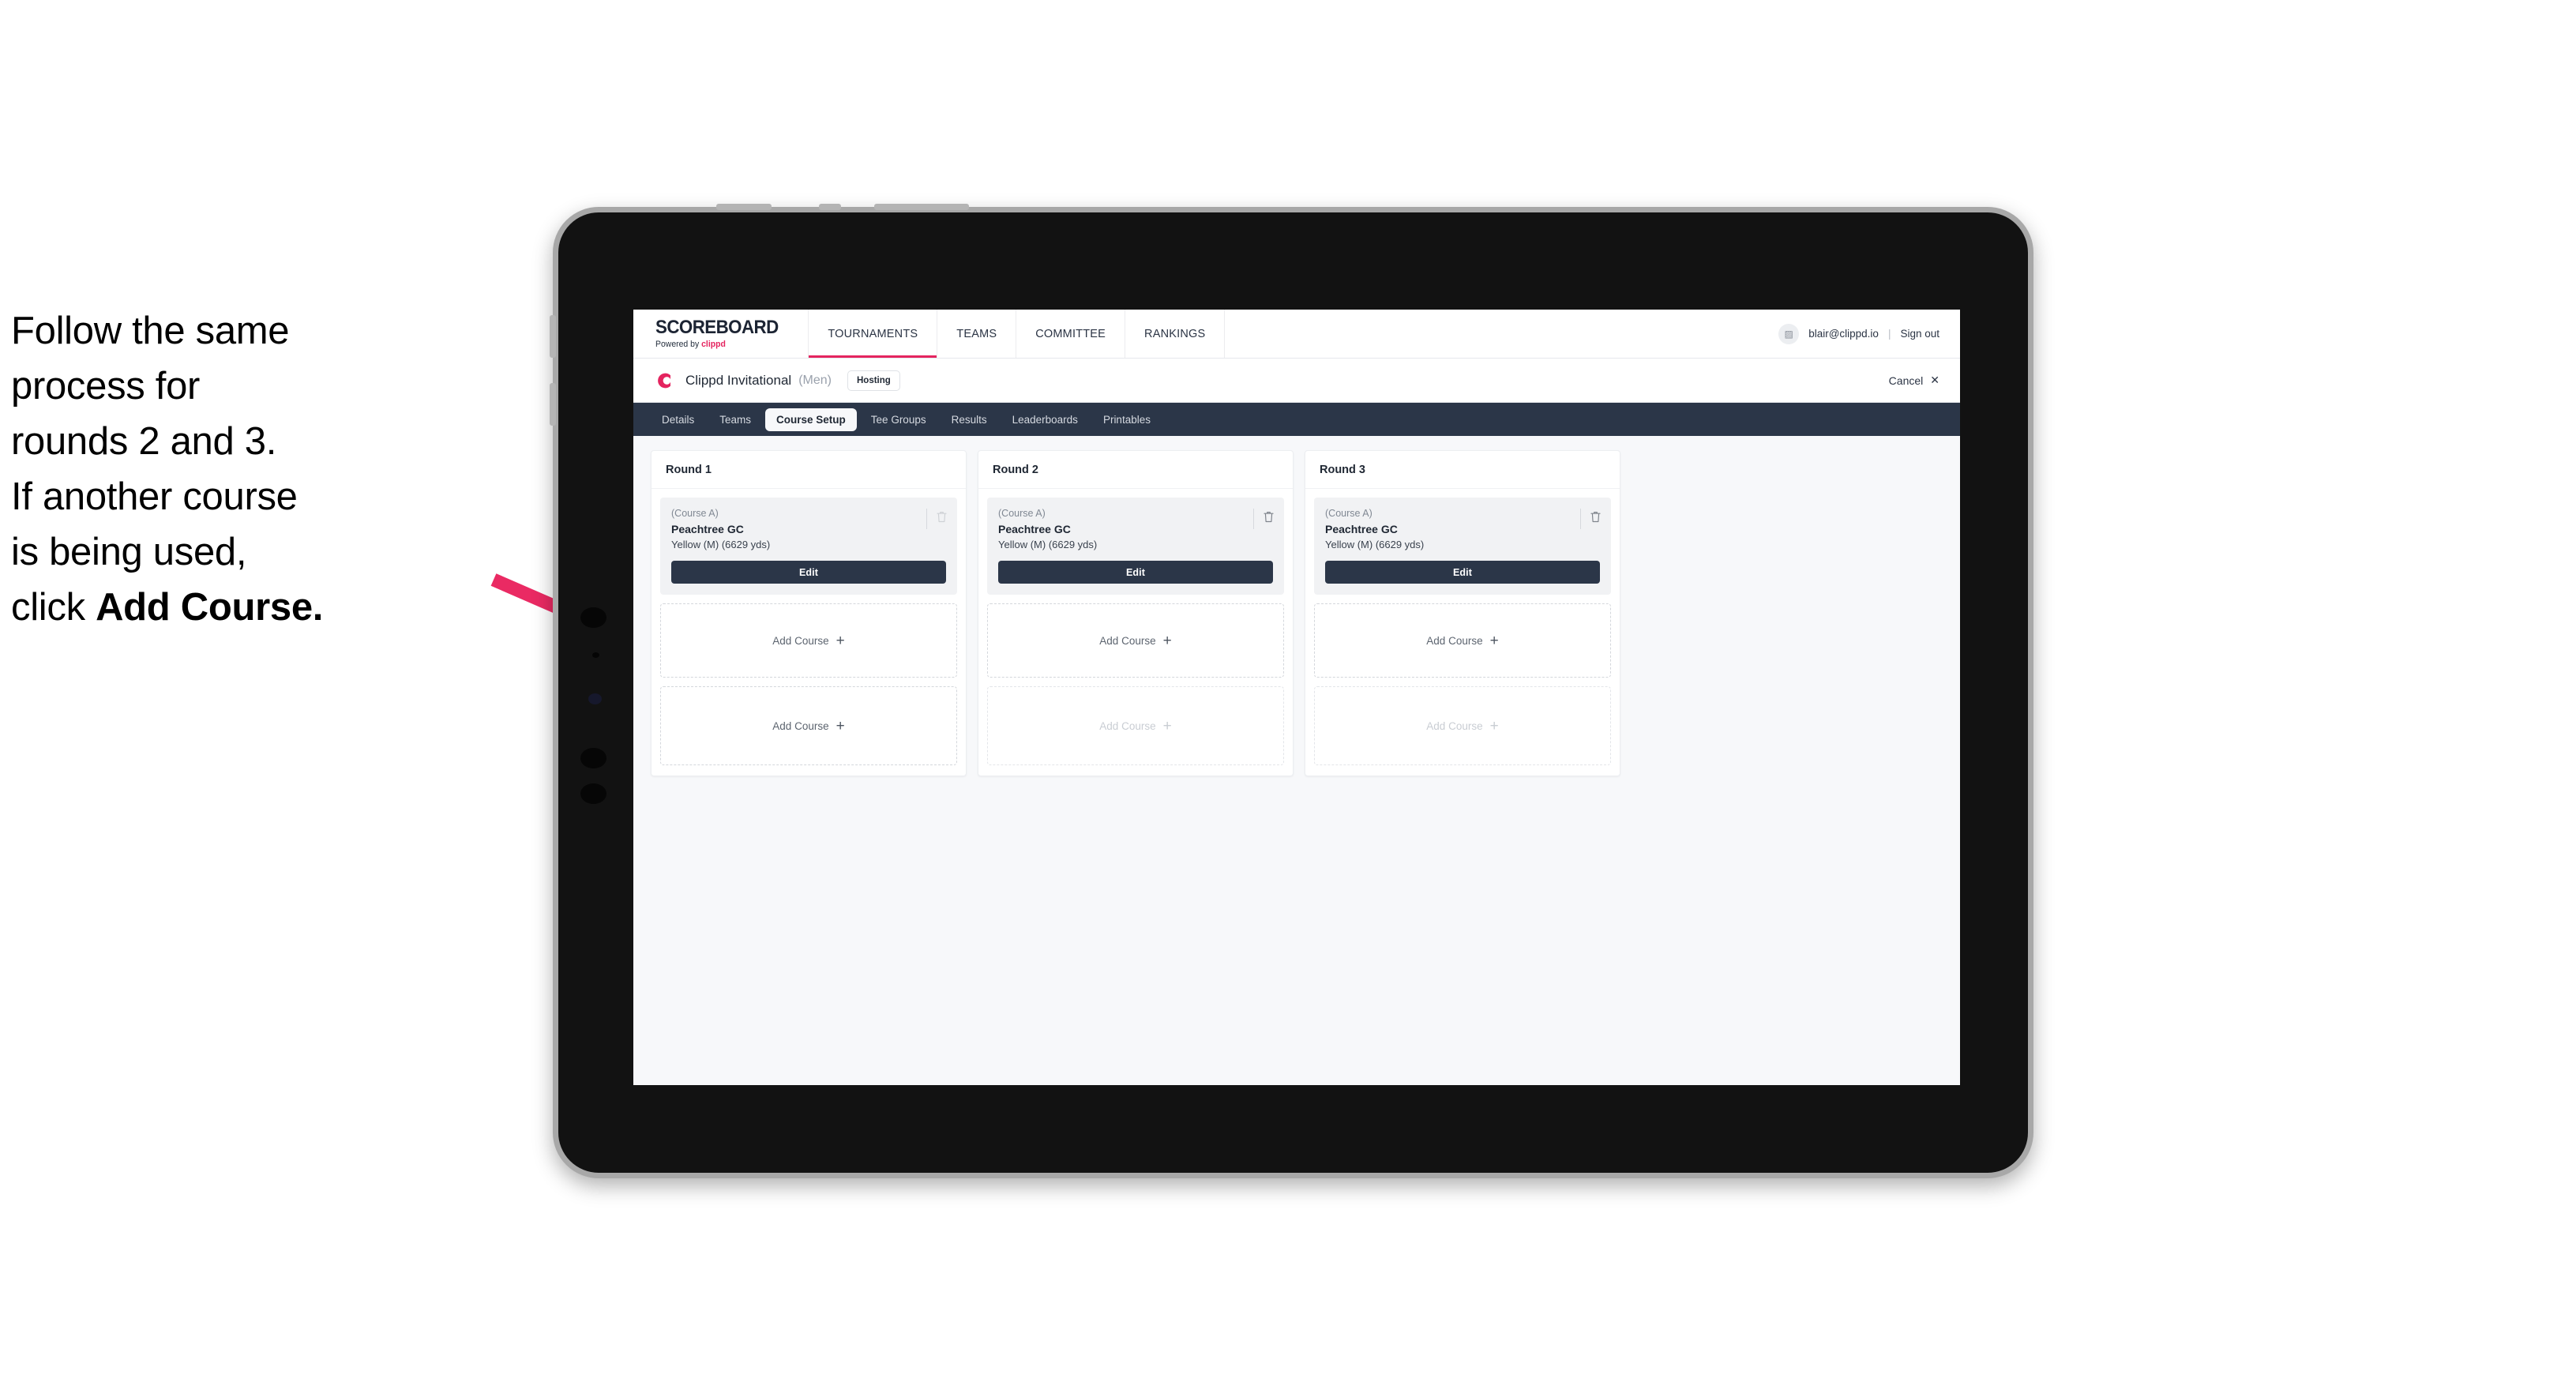 The height and width of the screenshot is (1386, 2576). Describe the element at coordinates (898, 419) in the screenshot. I see `tab-tee-groups: Tee Groups` at that location.